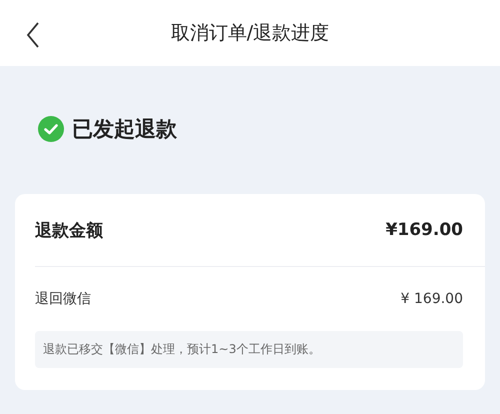 Image resolution: width=500 pixels, height=414 pixels. I want to click on refund-amount: ¥169.00, so click(424, 230).